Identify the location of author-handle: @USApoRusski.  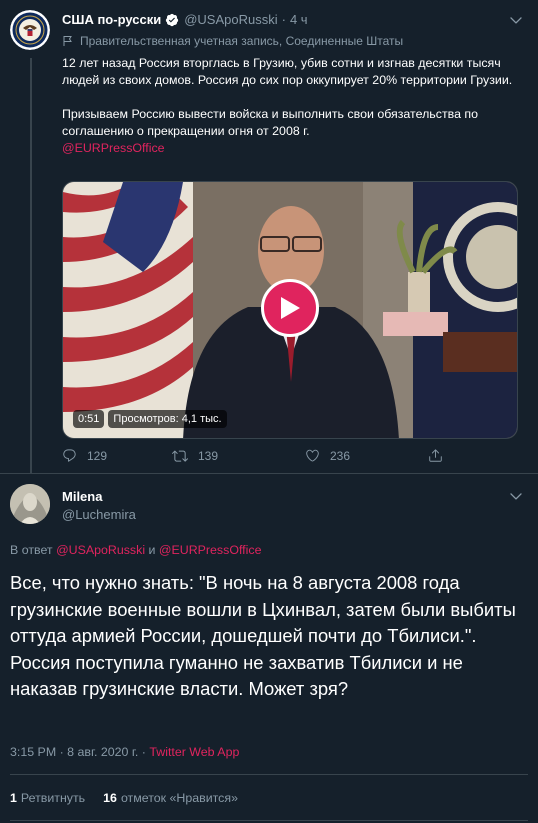
(230, 19).